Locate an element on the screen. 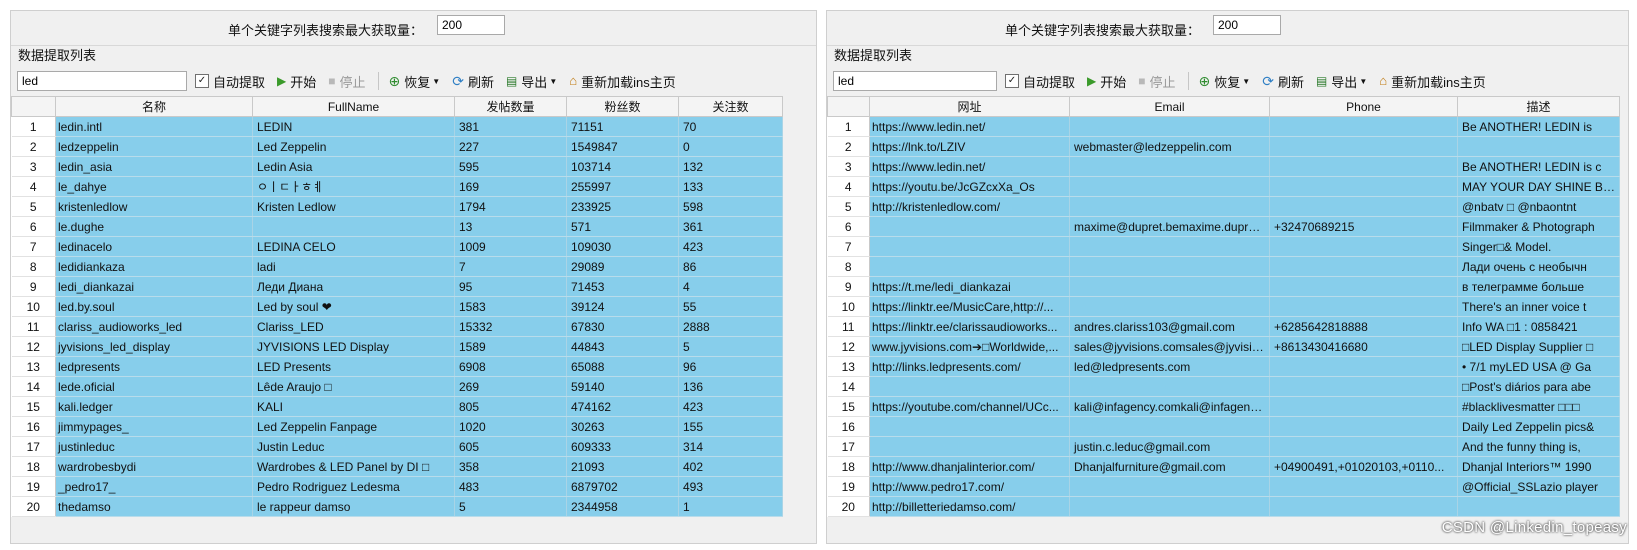 The image size is (1637, 550). table-cell: 493 is located at coordinates (730, 486).